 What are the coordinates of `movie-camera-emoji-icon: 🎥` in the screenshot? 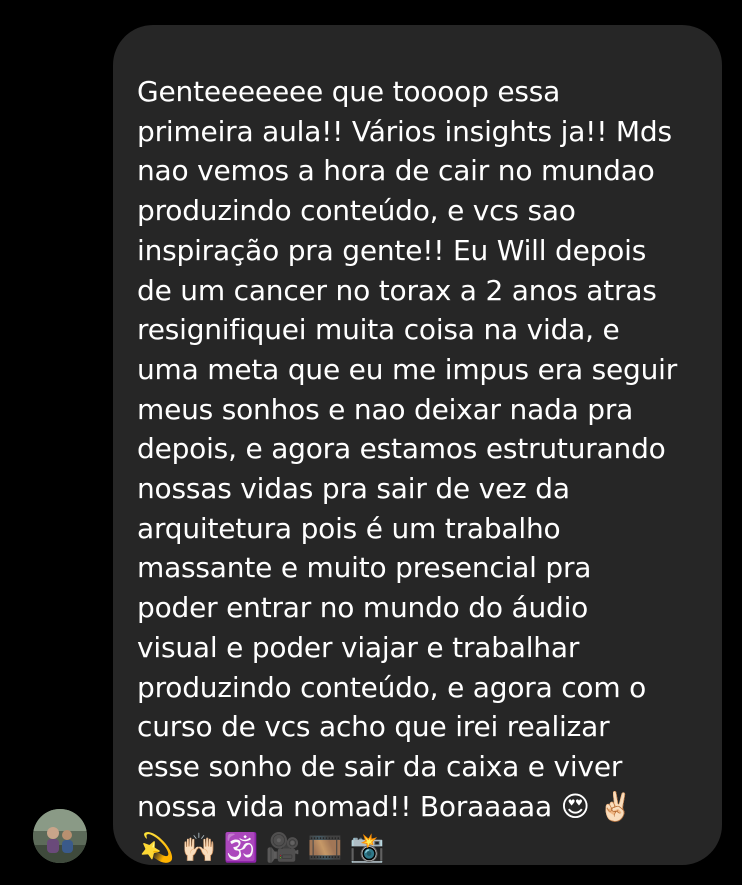 It's located at (283, 848).